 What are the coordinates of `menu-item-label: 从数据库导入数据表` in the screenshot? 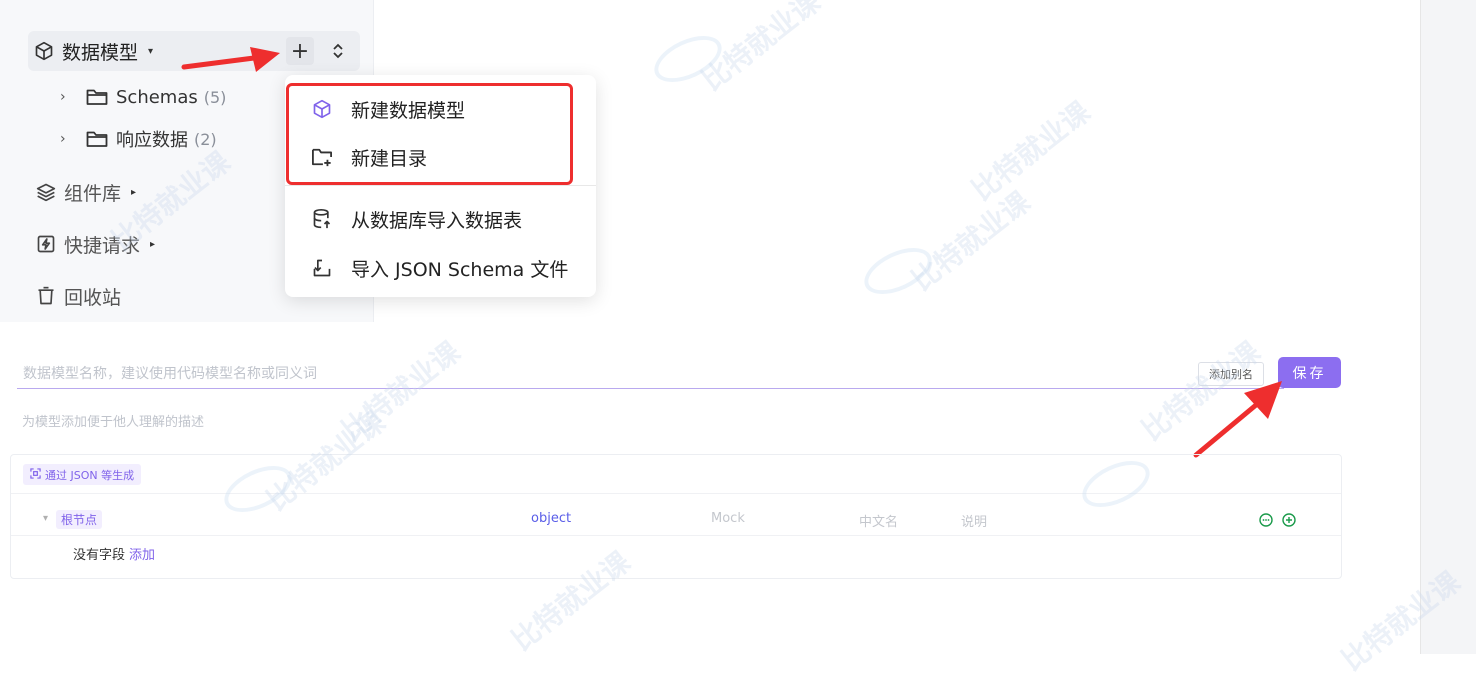 It's located at (437, 220).